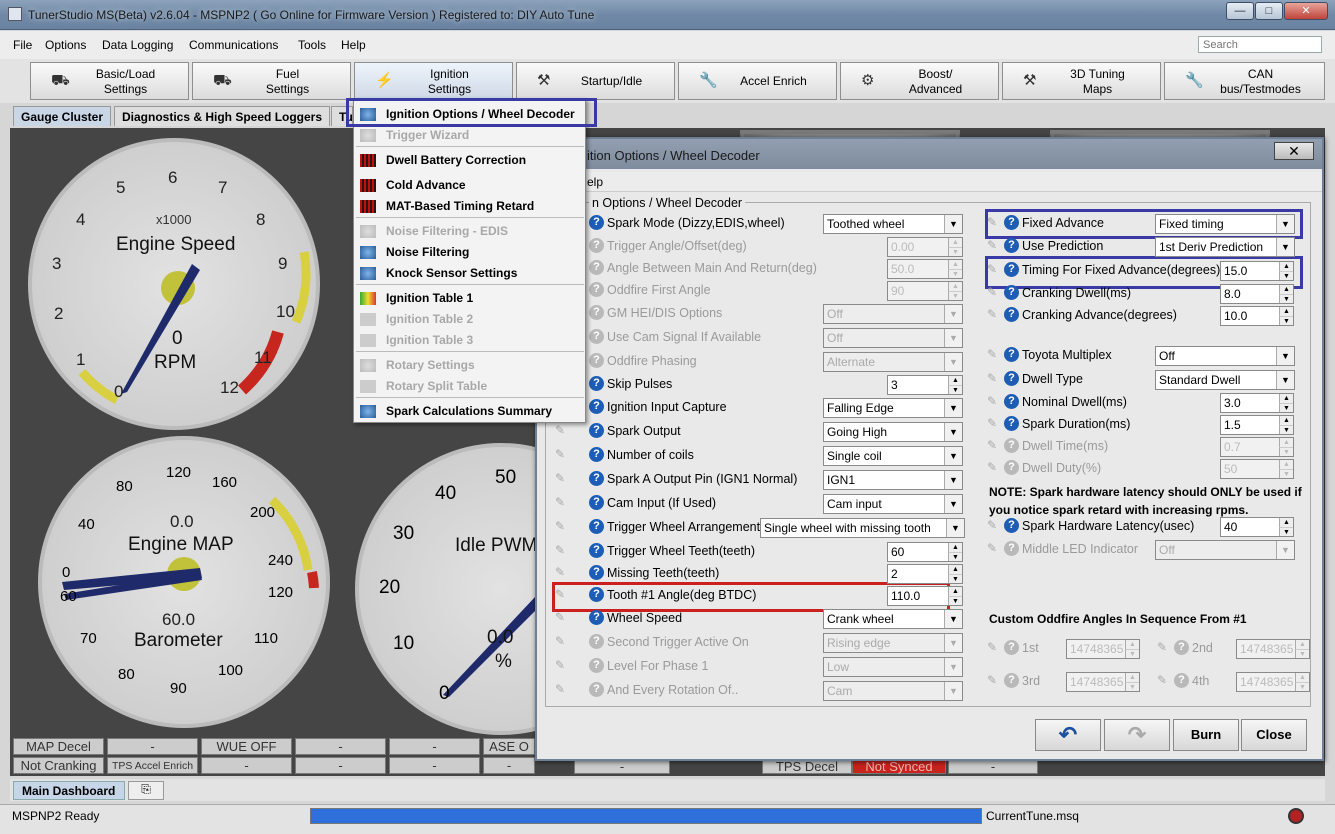 The image size is (1335, 834). What do you see at coordinates (1260, 44) in the screenshot?
I see `search-input` at bounding box center [1260, 44].